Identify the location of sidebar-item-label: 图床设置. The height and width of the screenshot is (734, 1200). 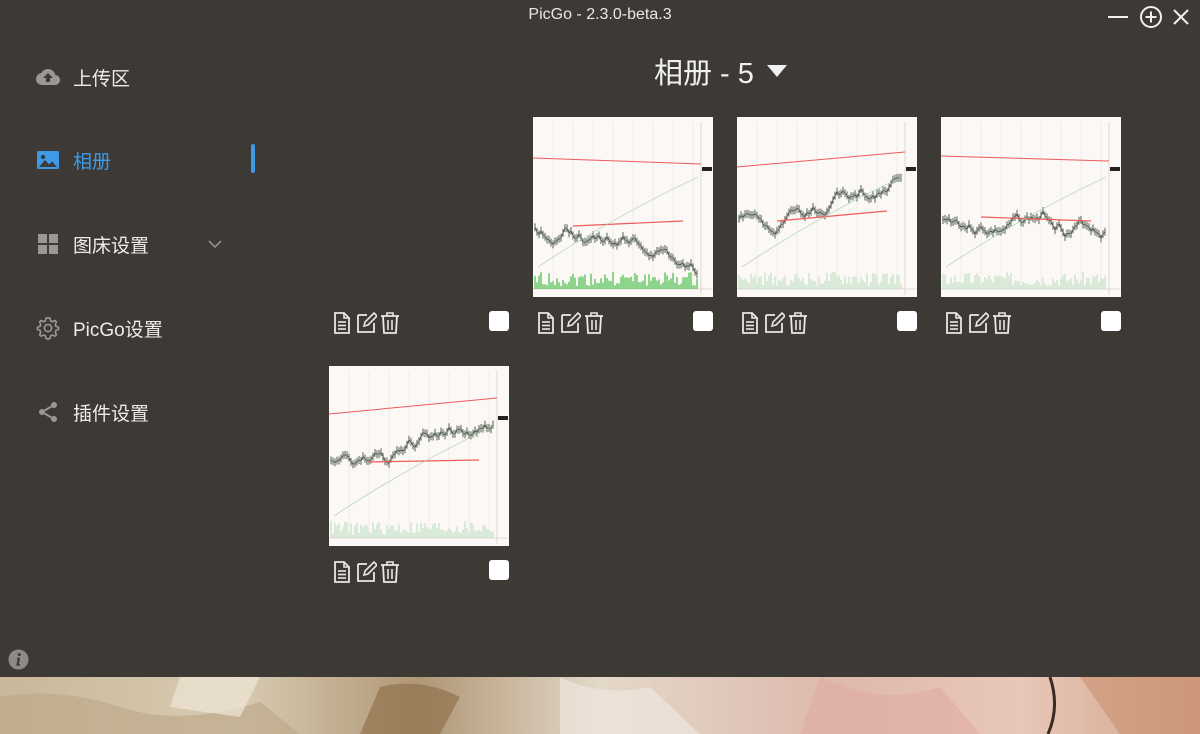
(111, 246).